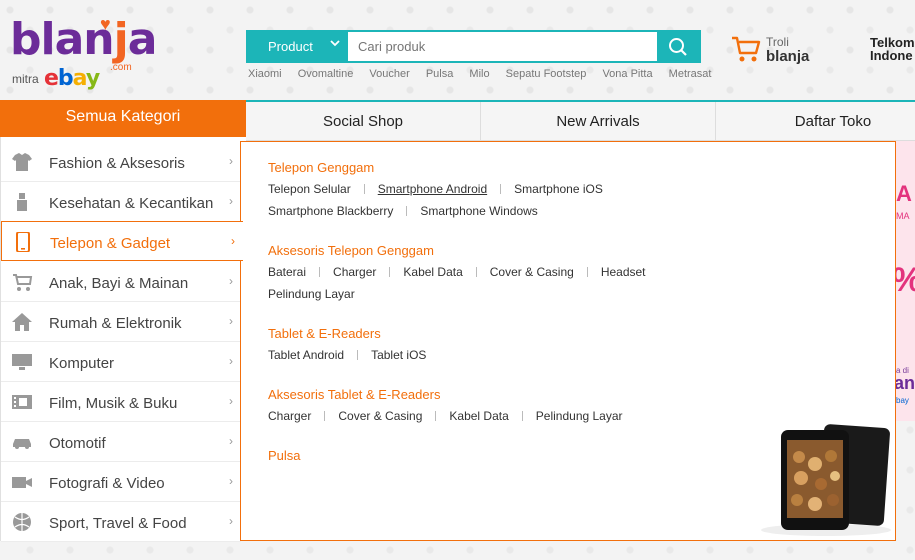  Describe the element at coordinates (623, 272) in the screenshot. I see `subcategory-link: Headset` at that location.